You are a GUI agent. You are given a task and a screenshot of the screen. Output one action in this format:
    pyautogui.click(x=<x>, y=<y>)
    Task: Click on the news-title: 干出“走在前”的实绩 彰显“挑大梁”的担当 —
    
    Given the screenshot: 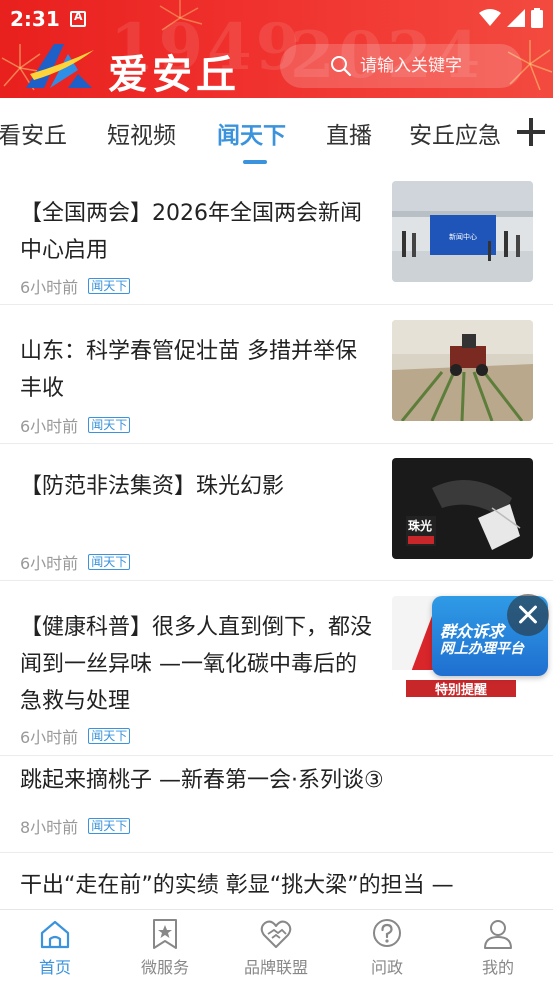 What is the action you would take?
    pyautogui.click(x=237, y=885)
    